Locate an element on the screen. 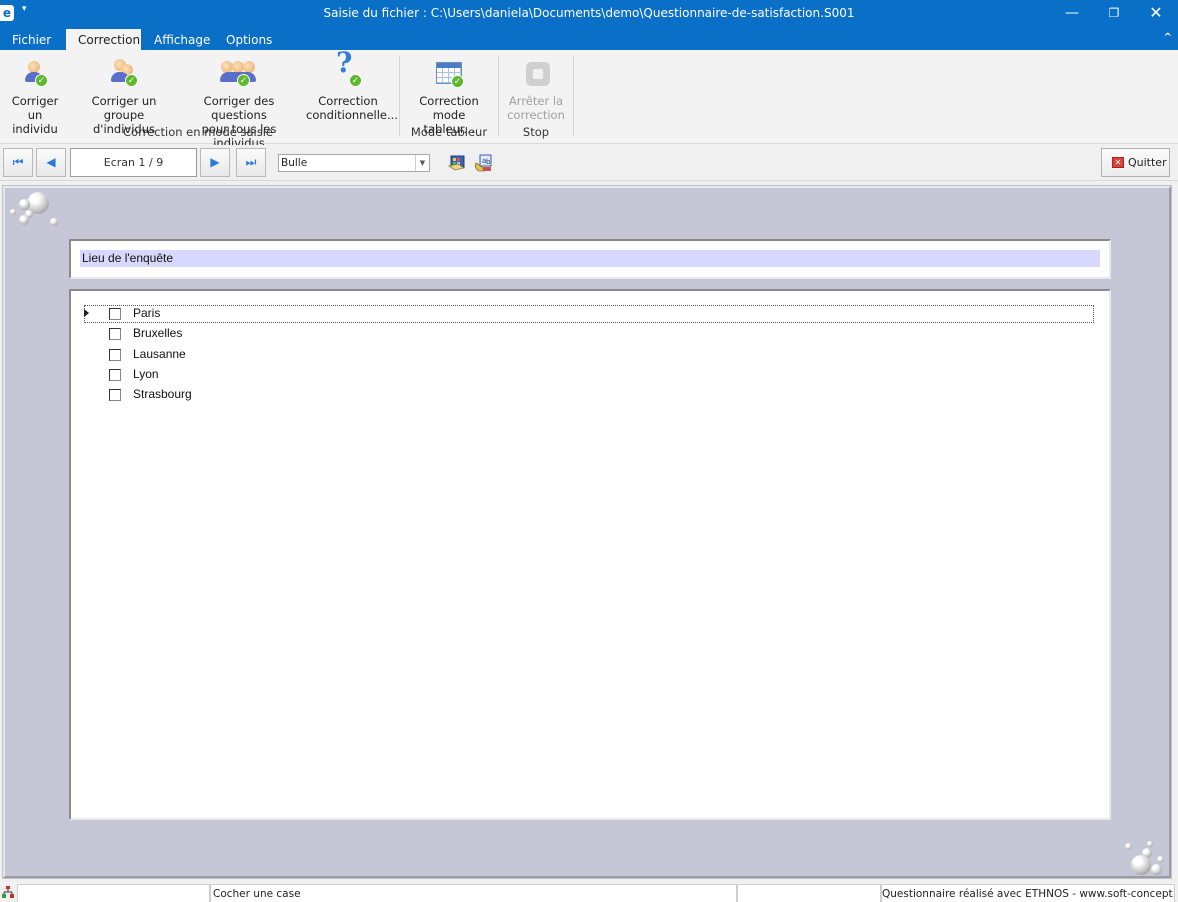 This screenshot has height=902, width=1178. stop-correction-line1: Arrêter la is located at coordinates (536, 101).